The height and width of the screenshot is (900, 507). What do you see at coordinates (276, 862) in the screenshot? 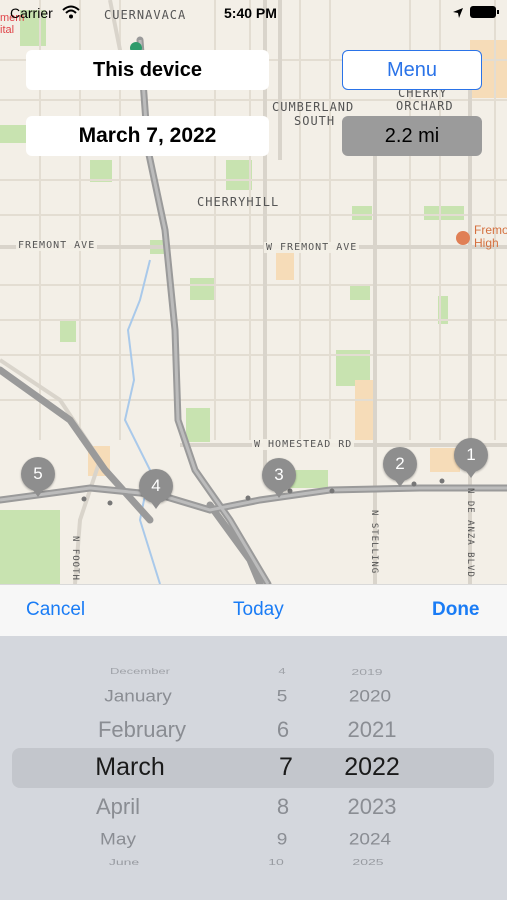
I see `day-item: 10` at bounding box center [276, 862].